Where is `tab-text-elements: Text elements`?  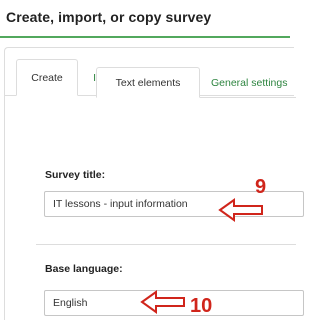
tab-text-elements: Text elements is located at coordinates (148, 82).